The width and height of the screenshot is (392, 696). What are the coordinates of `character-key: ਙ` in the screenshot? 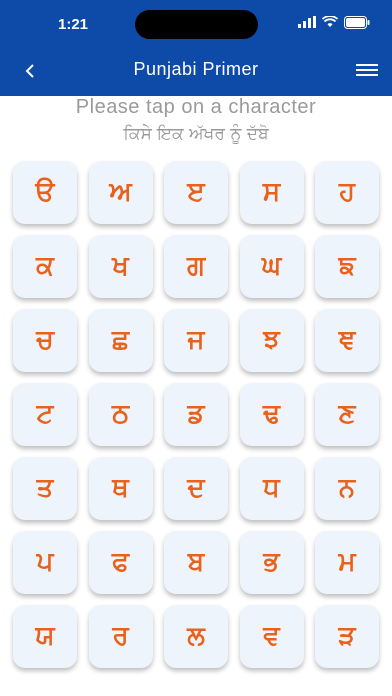 It's located at (347, 266).